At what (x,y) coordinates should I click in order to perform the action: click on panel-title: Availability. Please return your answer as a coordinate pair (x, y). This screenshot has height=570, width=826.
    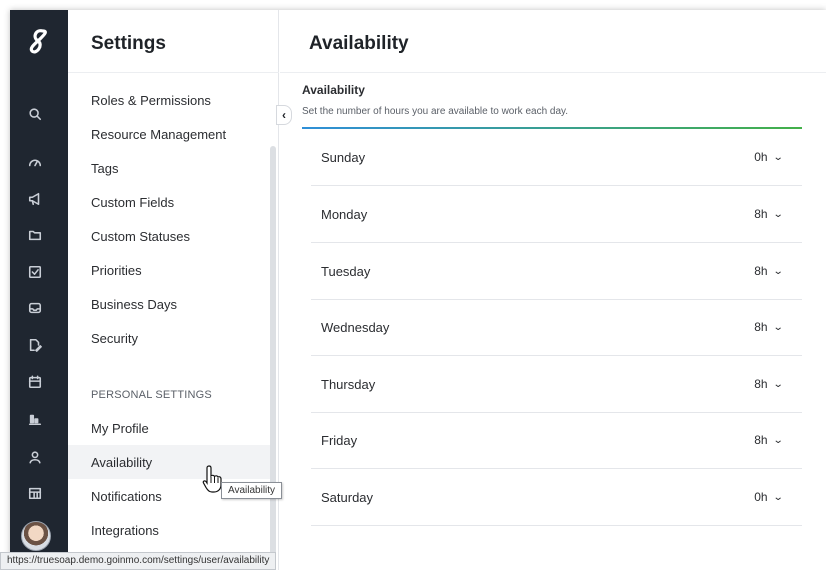
    Looking at the image, I should click on (333, 90).